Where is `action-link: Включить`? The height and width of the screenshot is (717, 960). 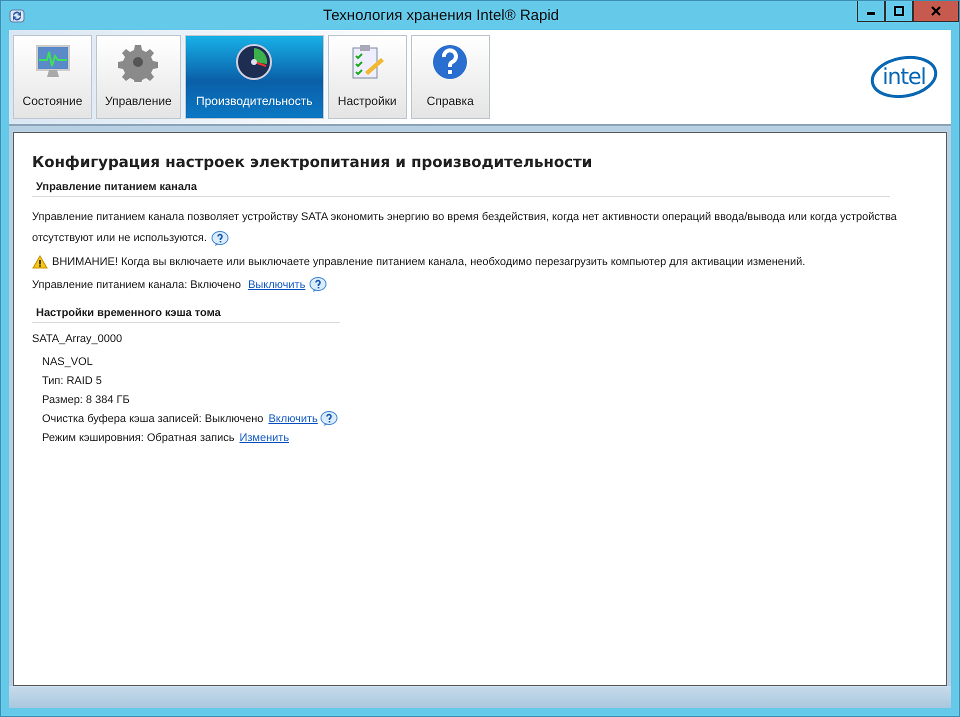
action-link: Включить is located at coordinates (293, 419).